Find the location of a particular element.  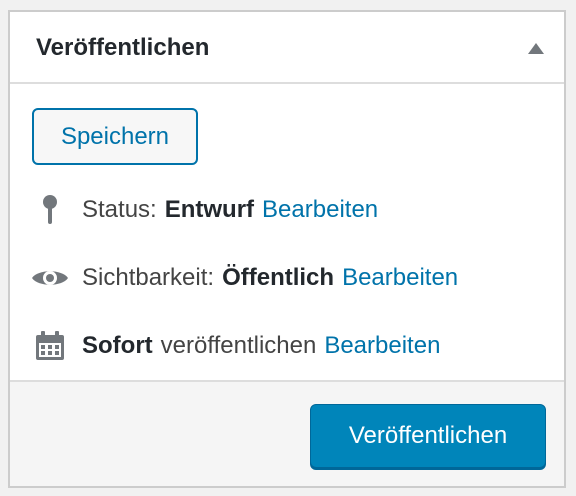

pin-icon is located at coordinates (50, 210).